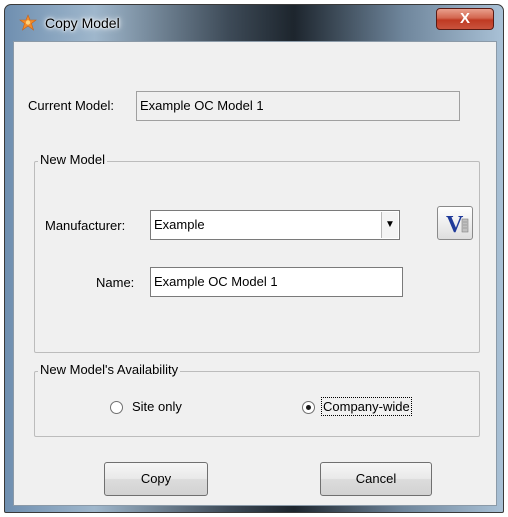  I want to click on current-model-label: Current Model:, so click(71, 105).